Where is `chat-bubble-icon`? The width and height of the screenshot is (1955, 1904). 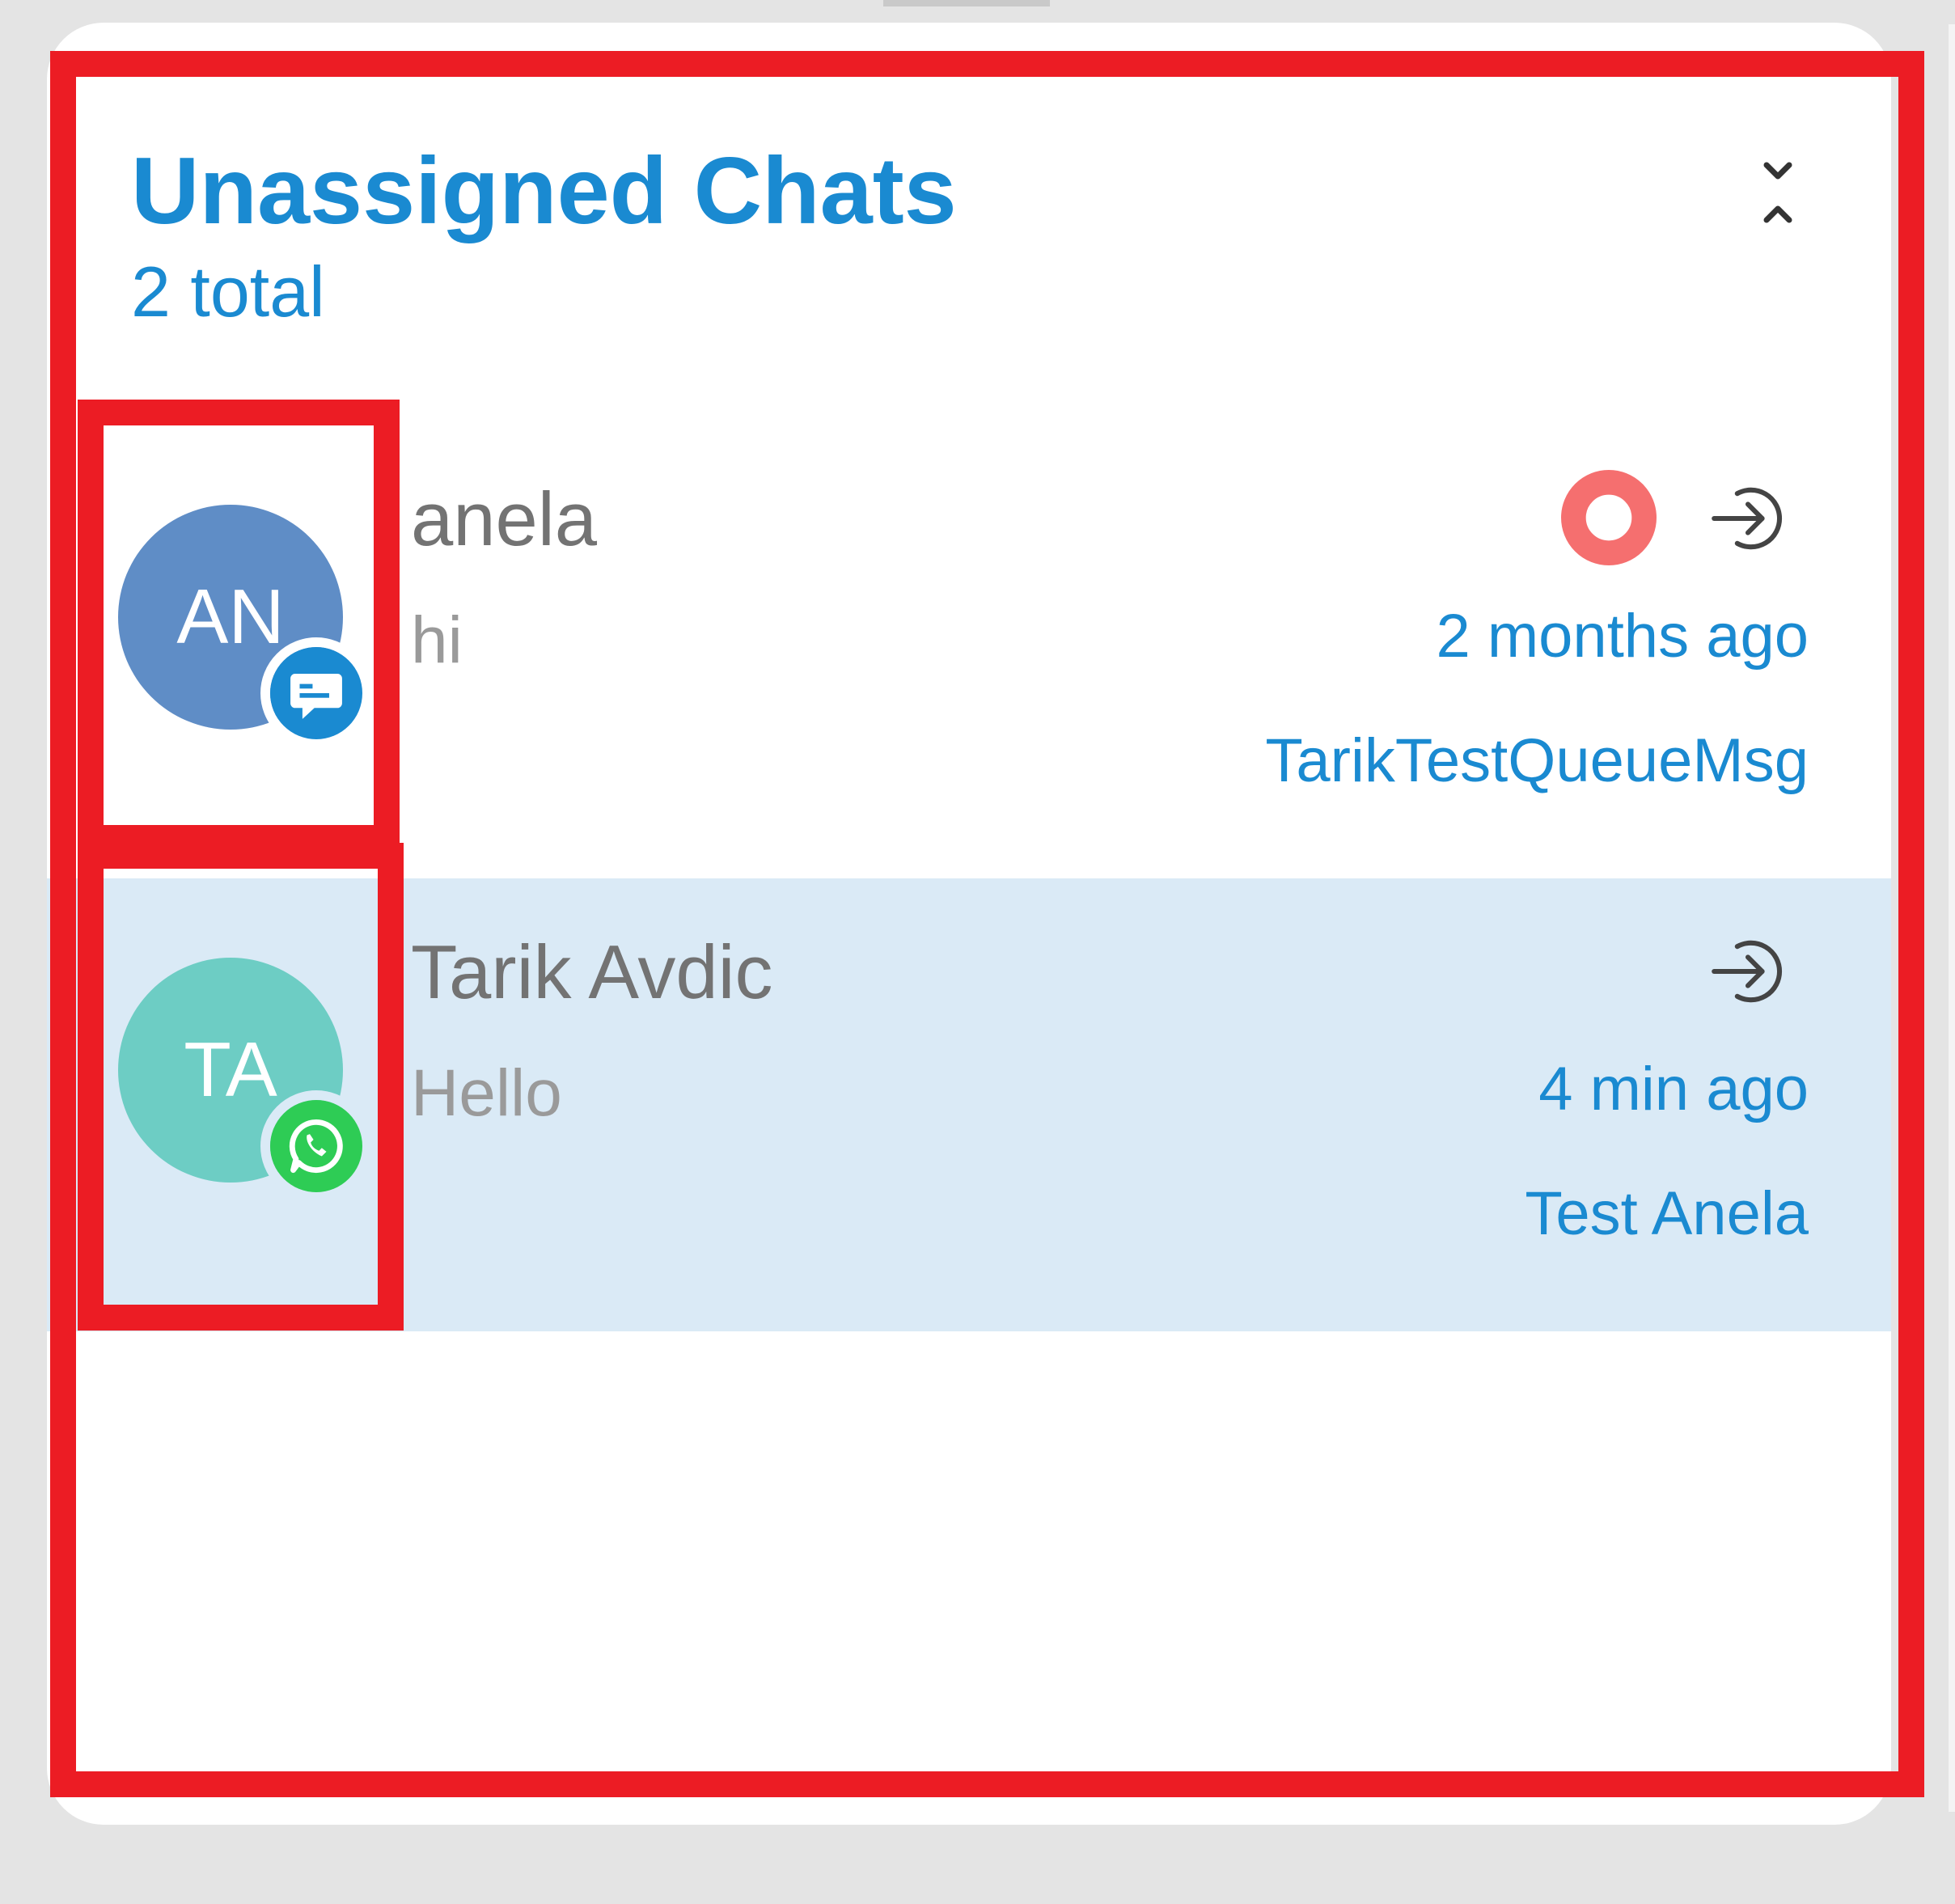 chat-bubble-icon is located at coordinates (316, 693).